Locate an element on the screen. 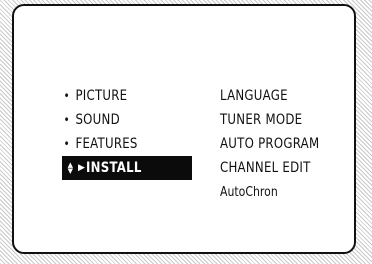 This screenshot has width=372, height=264. menu-item-picture: • PICTURE is located at coordinates (114, 96).